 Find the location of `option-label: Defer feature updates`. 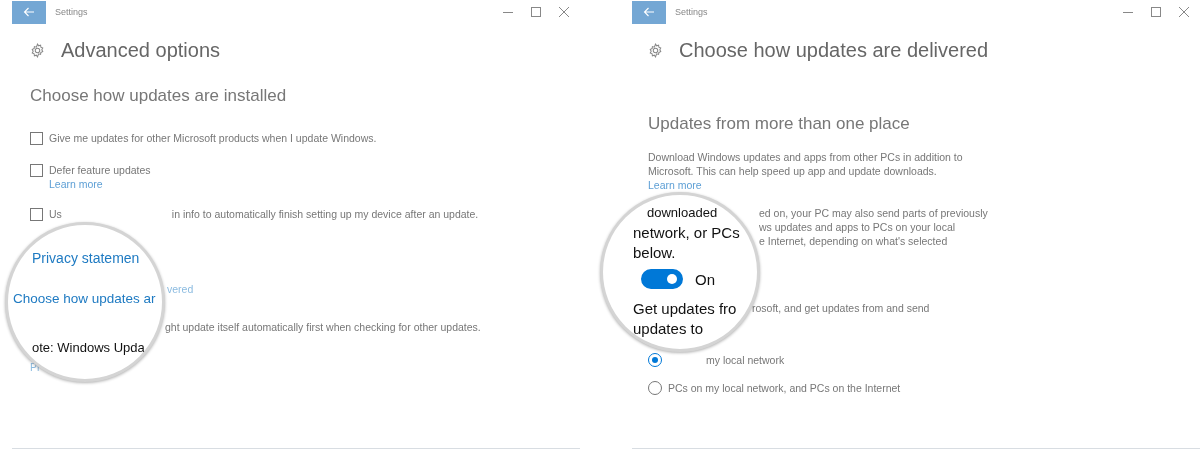

option-label: Defer feature updates is located at coordinates (100, 170).